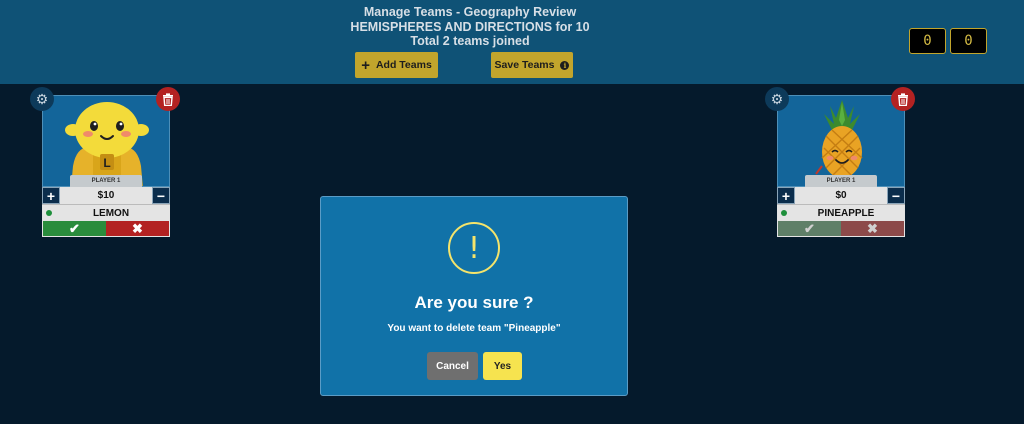  Describe the element at coordinates (470, 12) in the screenshot. I see `header-title: Manage Teams - Geography Review` at that location.